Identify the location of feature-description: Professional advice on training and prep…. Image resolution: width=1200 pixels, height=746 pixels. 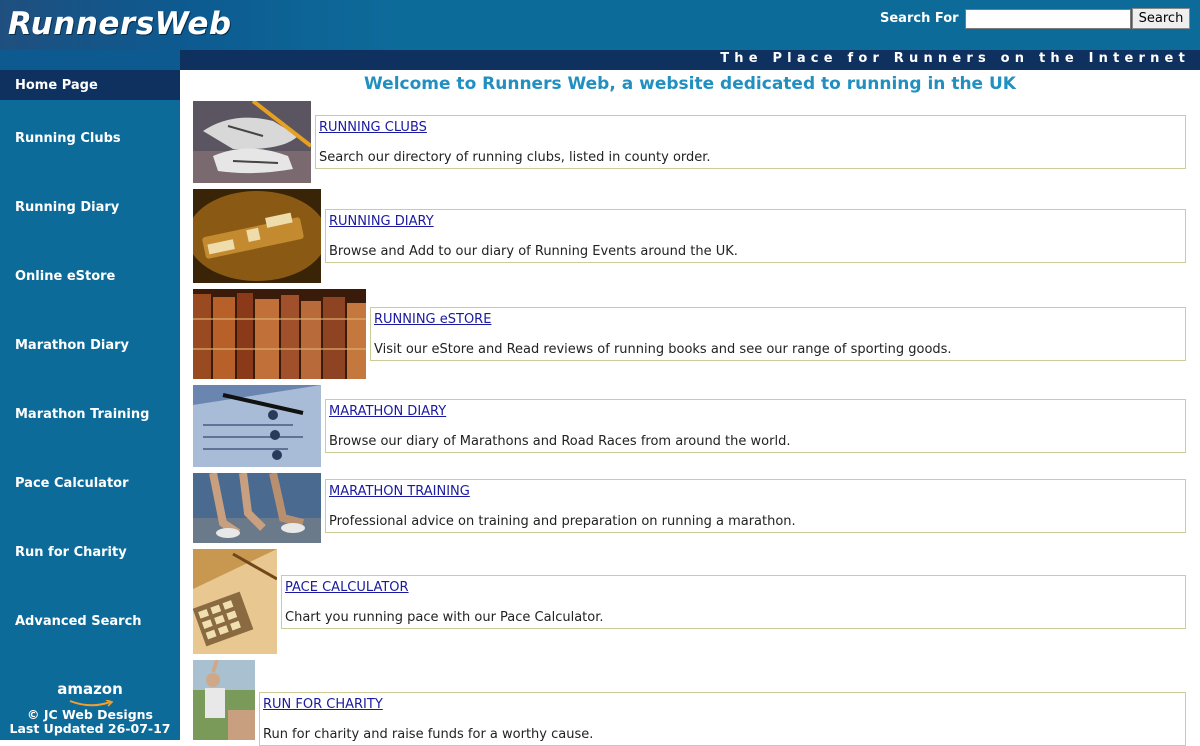
(562, 521).